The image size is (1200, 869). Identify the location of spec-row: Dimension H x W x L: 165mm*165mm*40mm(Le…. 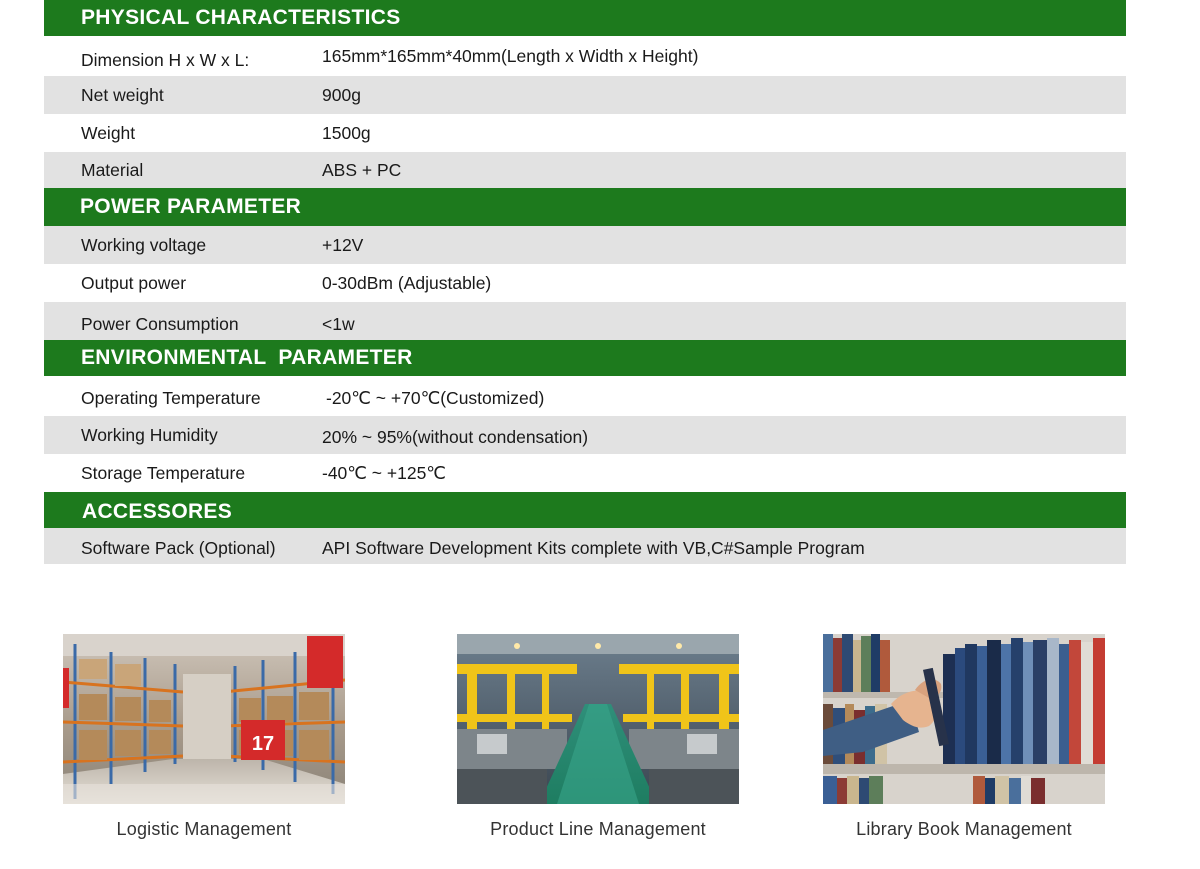
(585, 56).